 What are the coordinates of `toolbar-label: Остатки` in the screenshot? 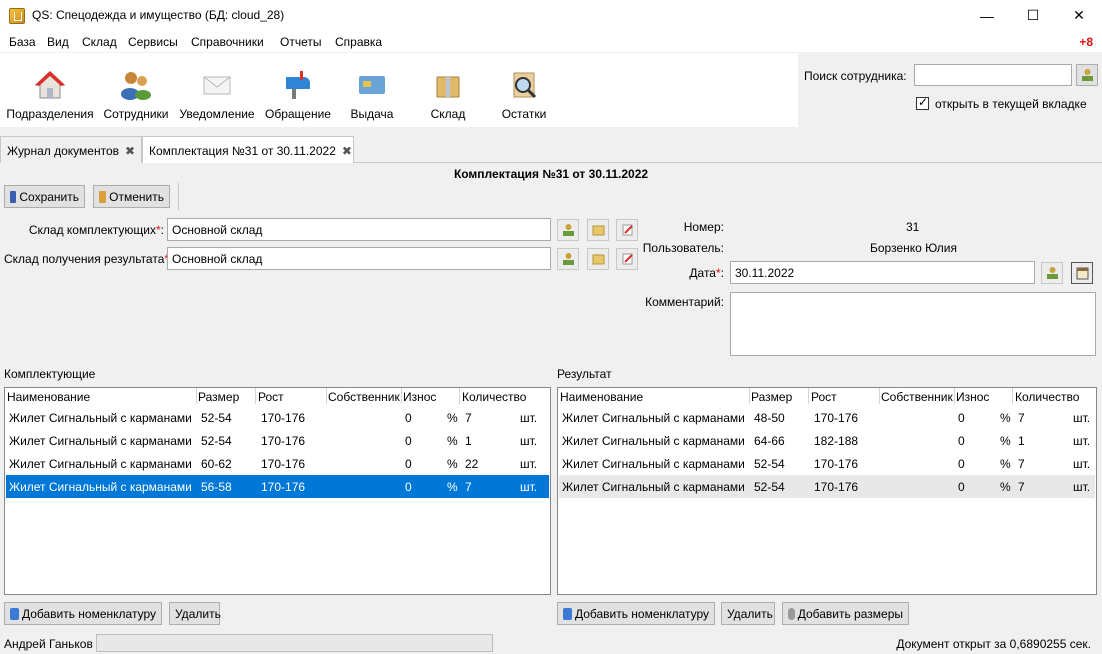 It's located at (524, 114).